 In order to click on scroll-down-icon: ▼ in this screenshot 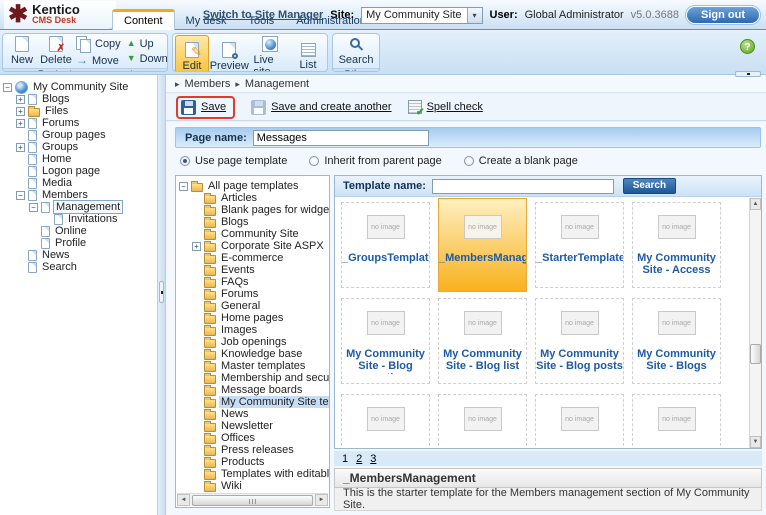, I will do `click(755, 442)`.